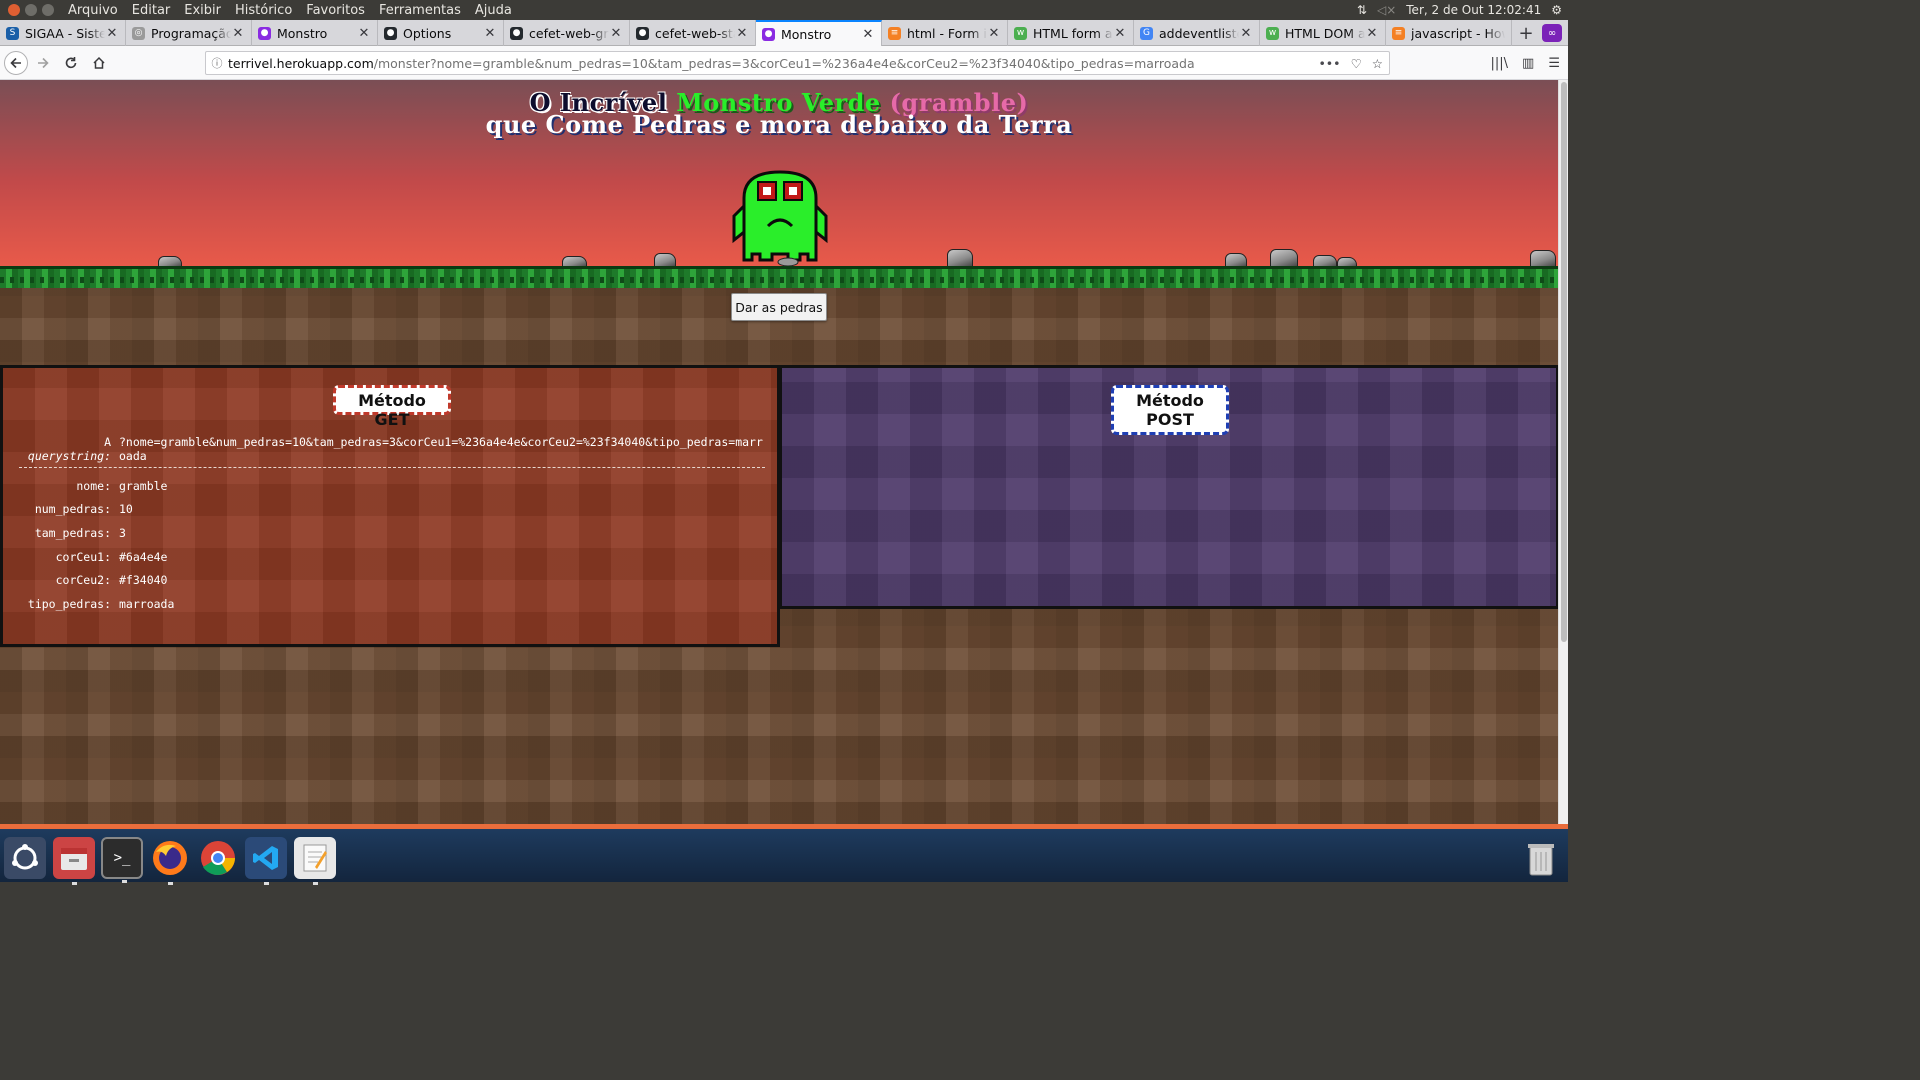  I want to click on post-title-line1: Método, so click(1170, 400).